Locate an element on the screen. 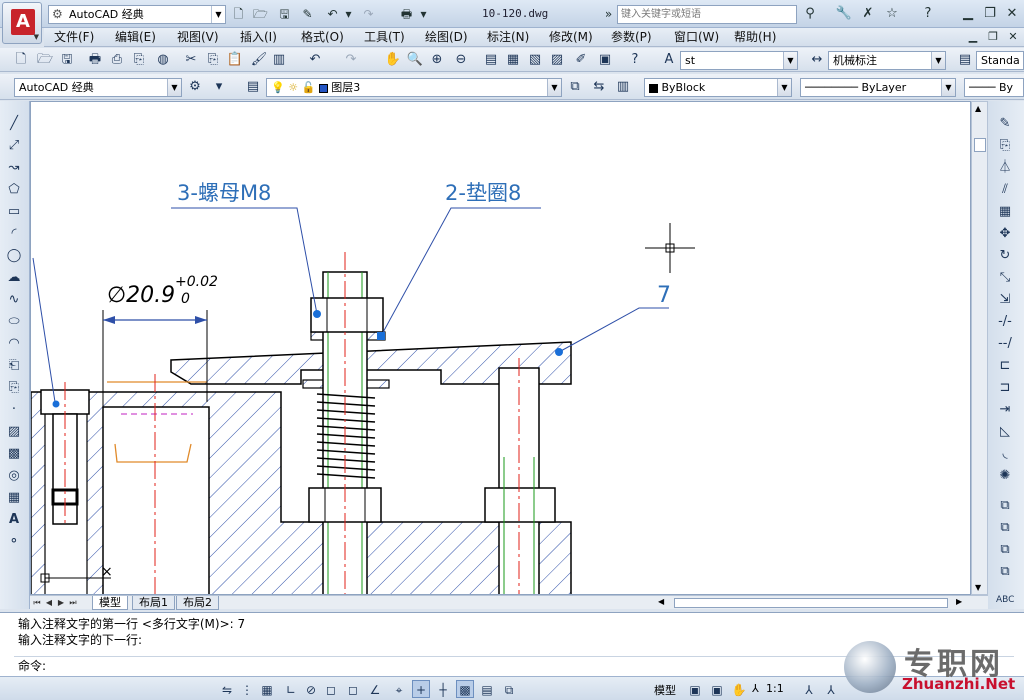  infer-constraints-icon: ⇋ is located at coordinates (227, 689).